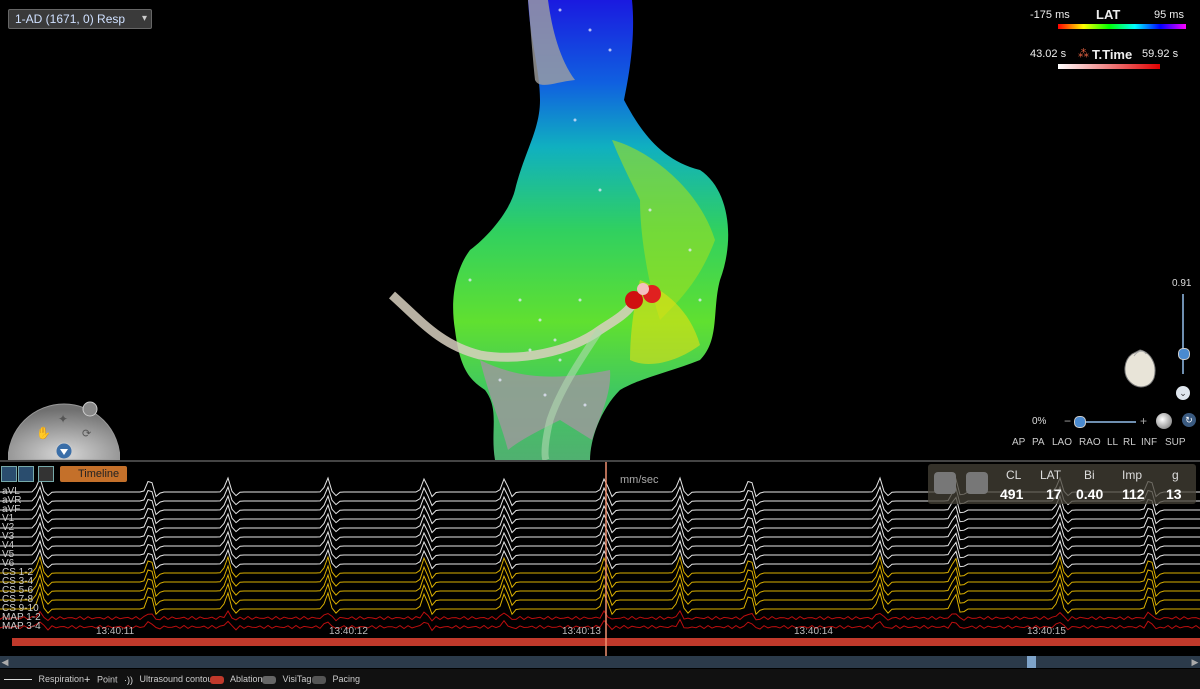 This screenshot has width=1200, height=689. What do you see at coordinates (1107, 422) in the screenshot?
I see `zoom-slider` at bounding box center [1107, 422].